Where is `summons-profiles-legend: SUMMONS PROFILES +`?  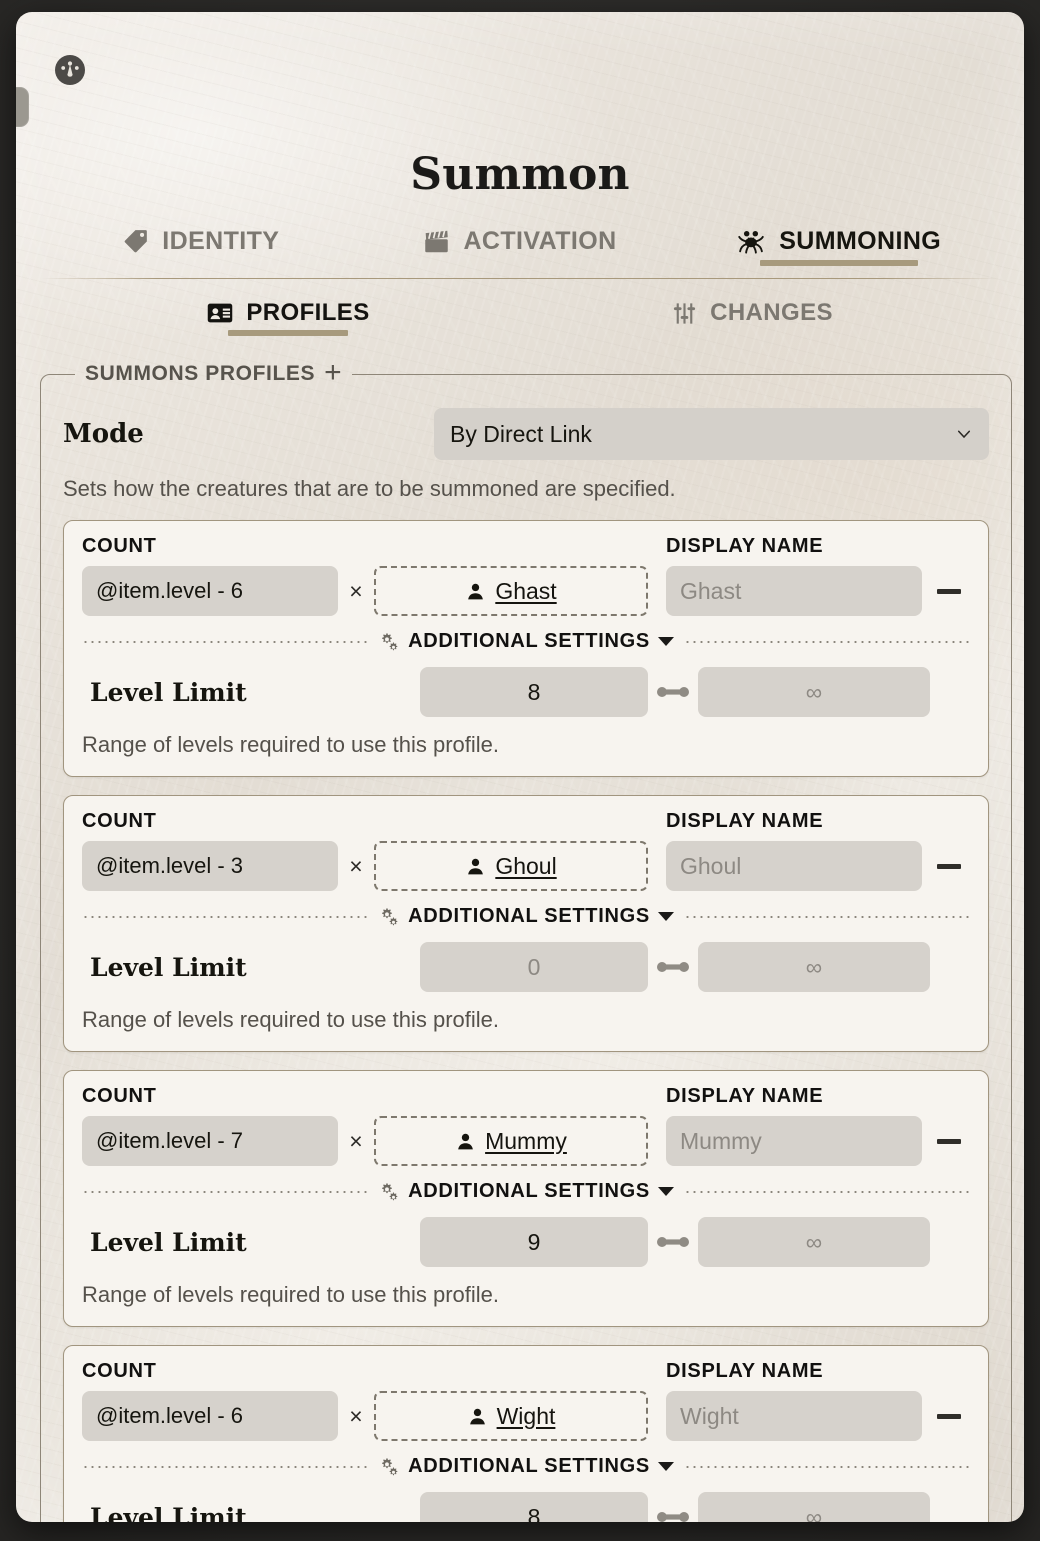 summons-profiles-legend: SUMMONS PROFILES + is located at coordinates (213, 373).